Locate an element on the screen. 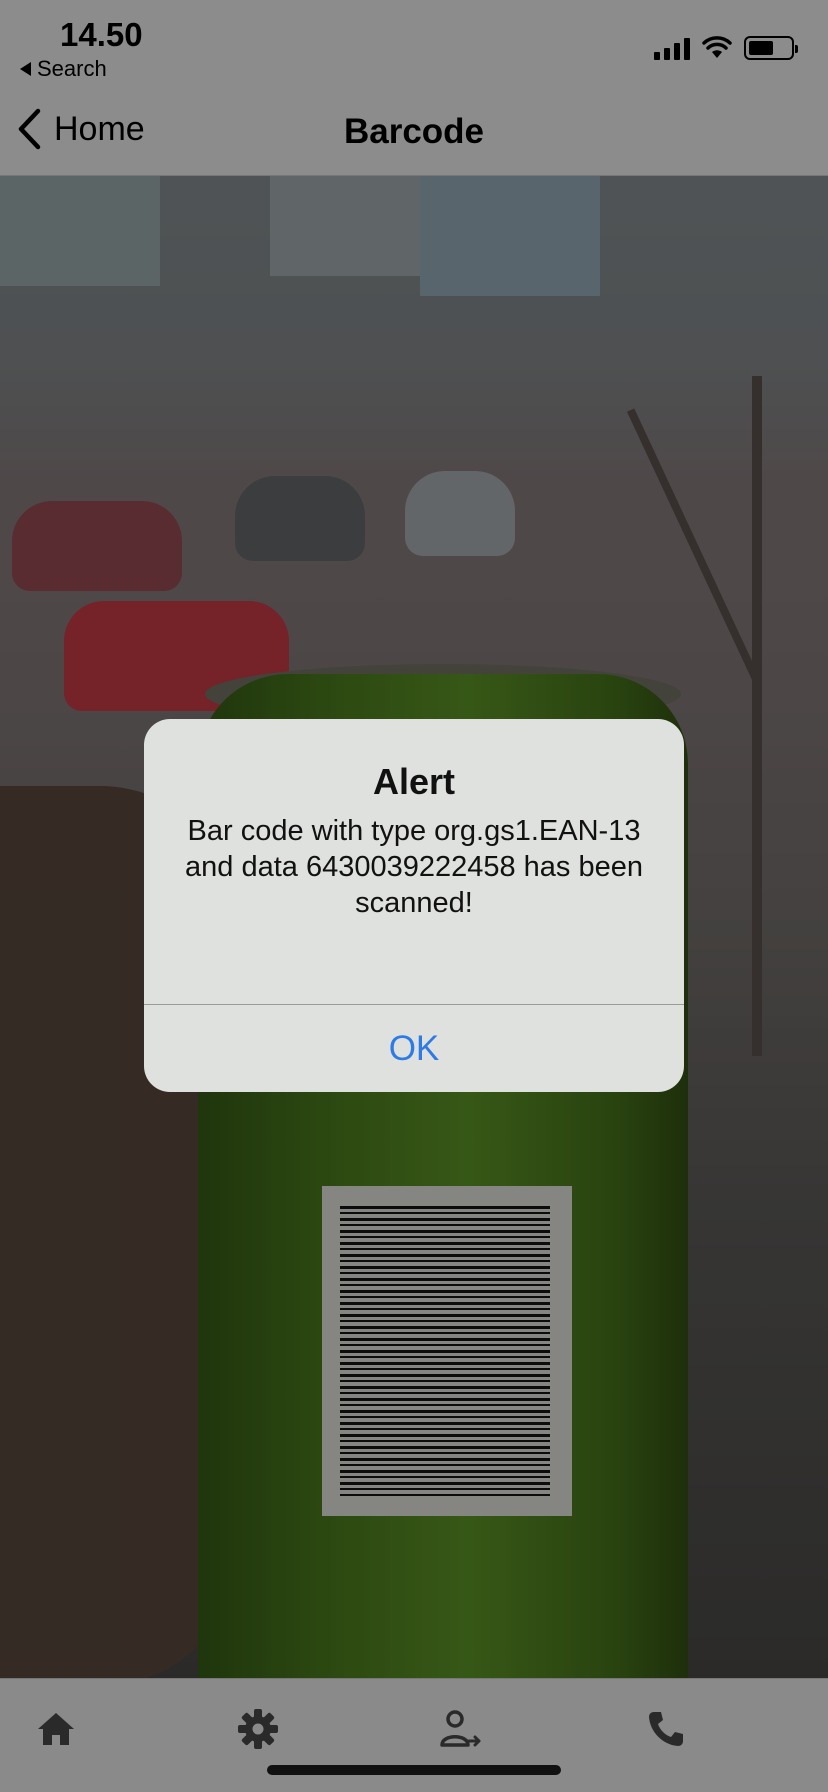 Image resolution: width=828 pixels, height=1792 pixels. tab-phone is located at coordinates (666, 1729).